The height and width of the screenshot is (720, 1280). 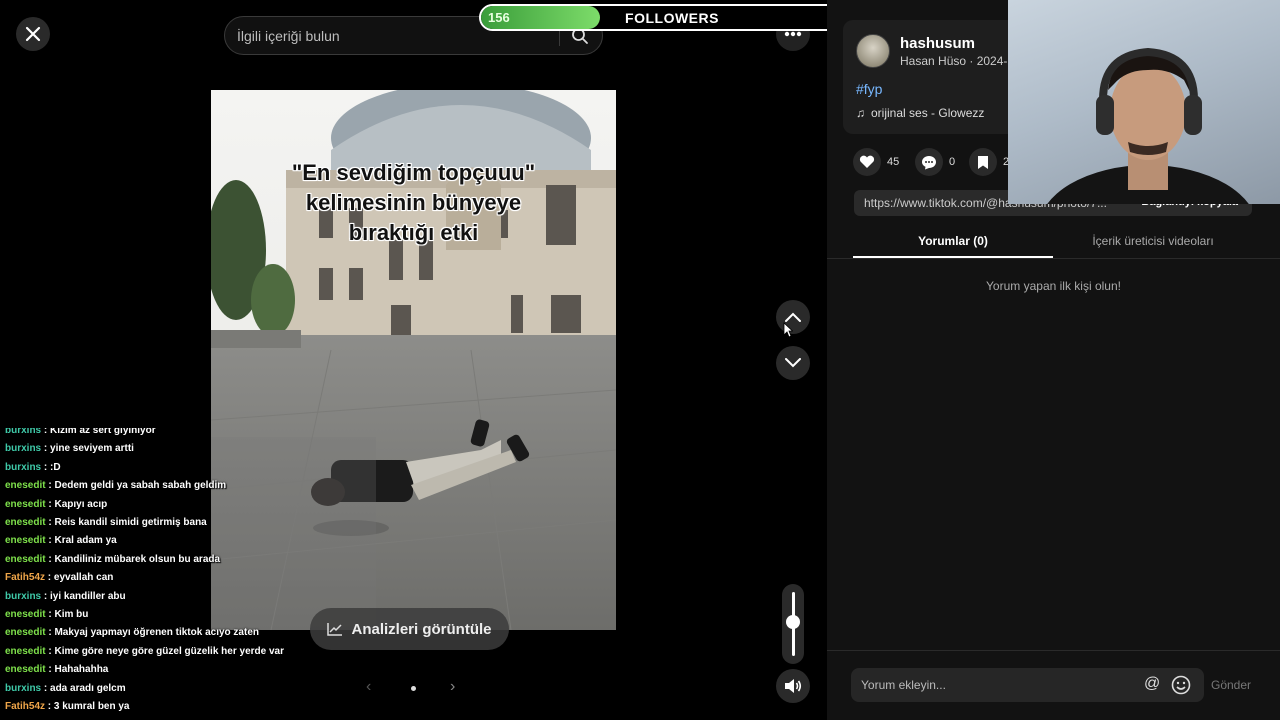 I want to click on sound-link: ♫ orijinal ses - Glowezz, so click(x=920, y=113).